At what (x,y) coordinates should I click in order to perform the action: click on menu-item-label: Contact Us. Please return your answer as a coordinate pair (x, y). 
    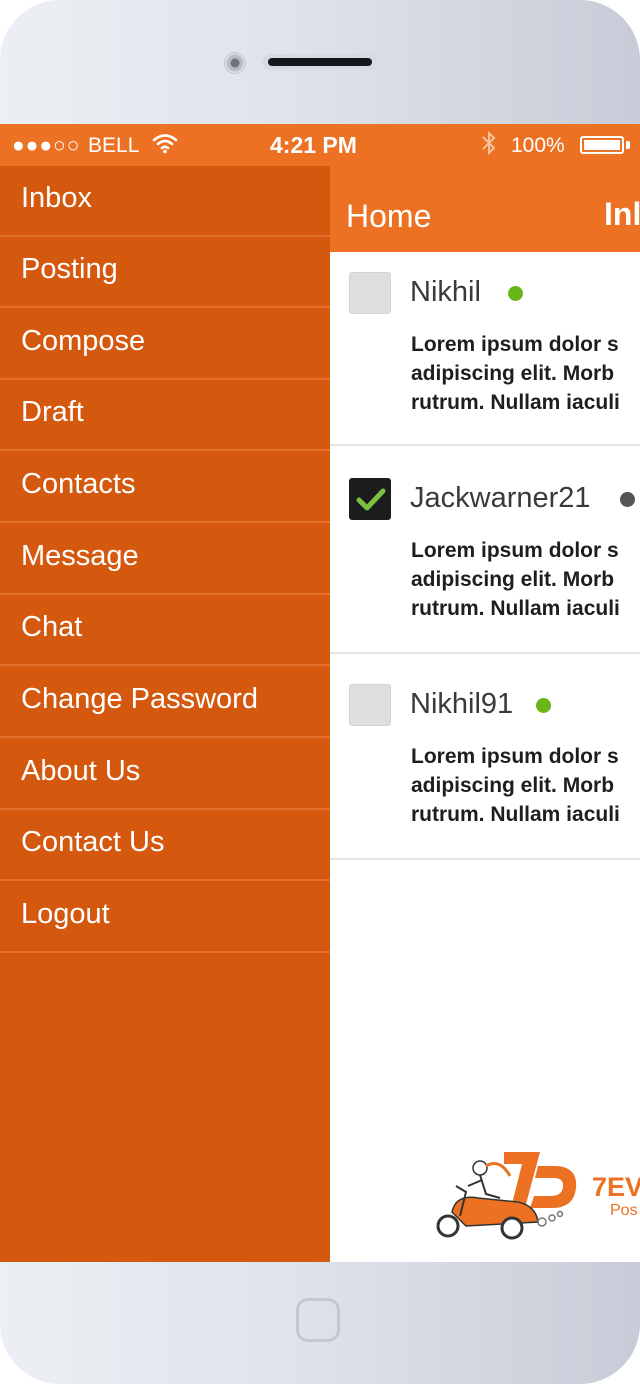
    Looking at the image, I should click on (93, 842).